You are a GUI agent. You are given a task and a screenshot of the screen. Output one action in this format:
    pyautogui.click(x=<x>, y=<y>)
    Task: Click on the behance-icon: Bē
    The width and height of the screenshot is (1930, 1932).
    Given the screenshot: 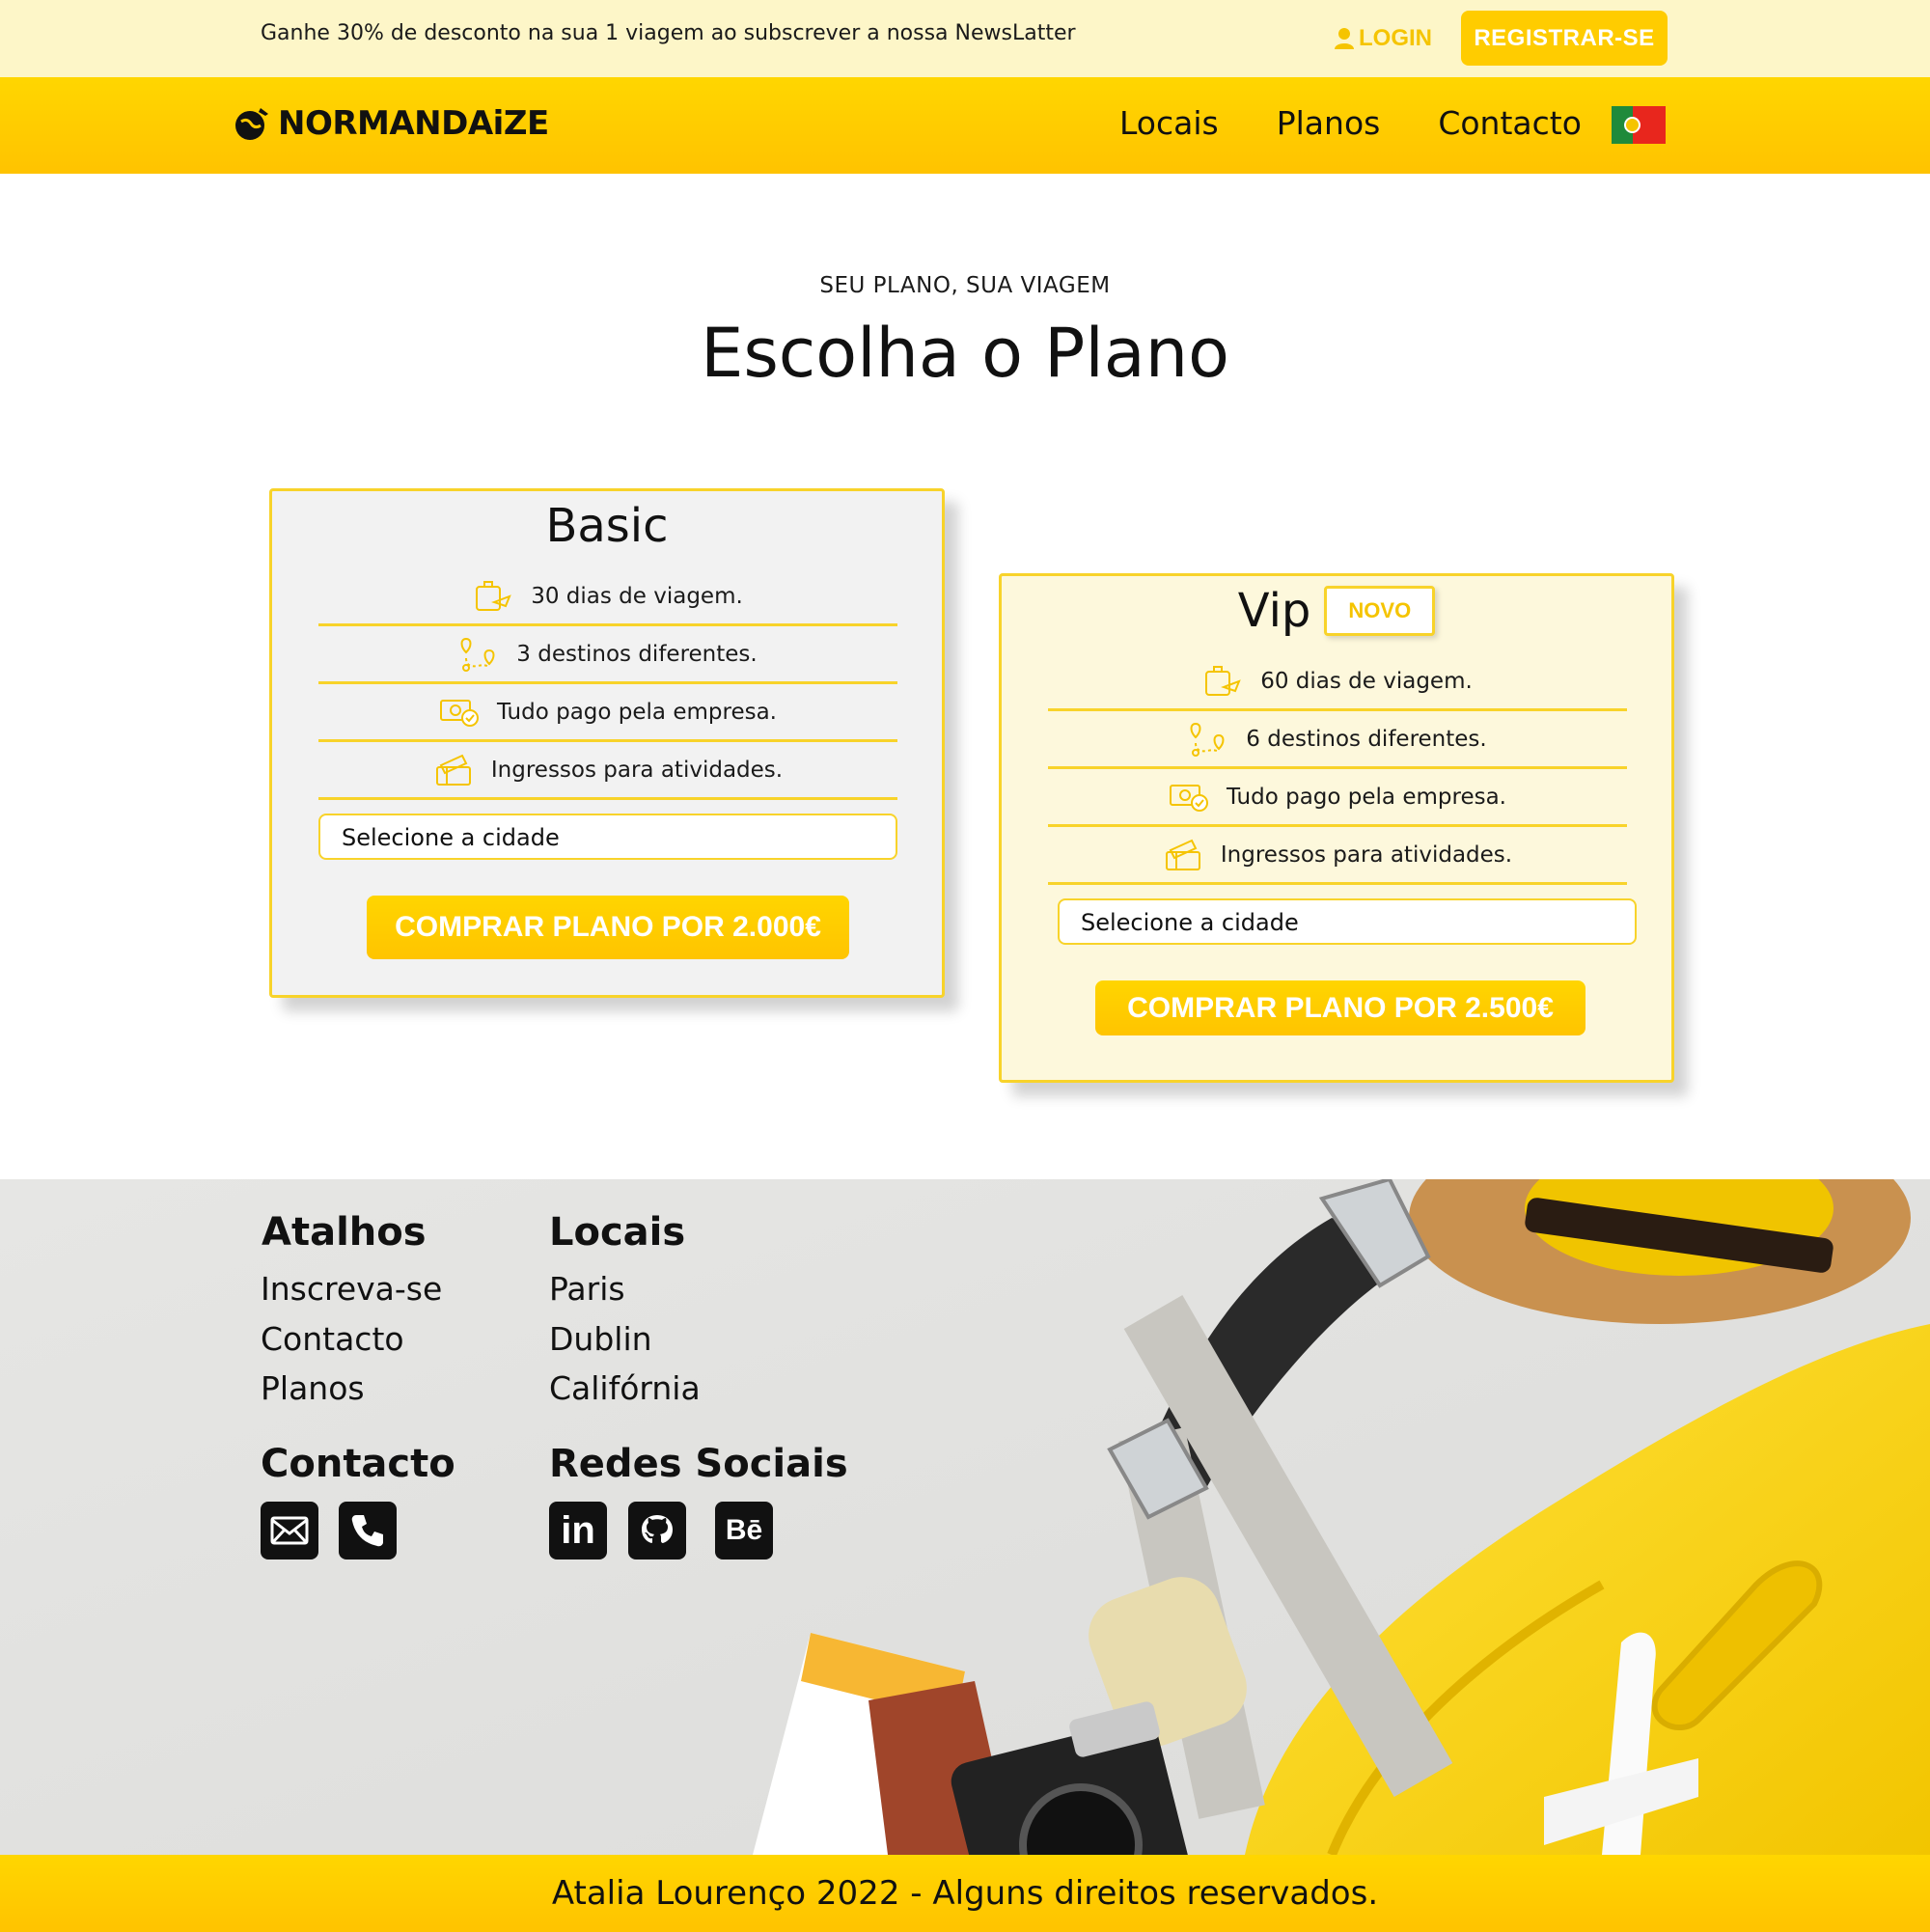 What is the action you would take?
    pyautogui.click(x=744, y=1530)
    